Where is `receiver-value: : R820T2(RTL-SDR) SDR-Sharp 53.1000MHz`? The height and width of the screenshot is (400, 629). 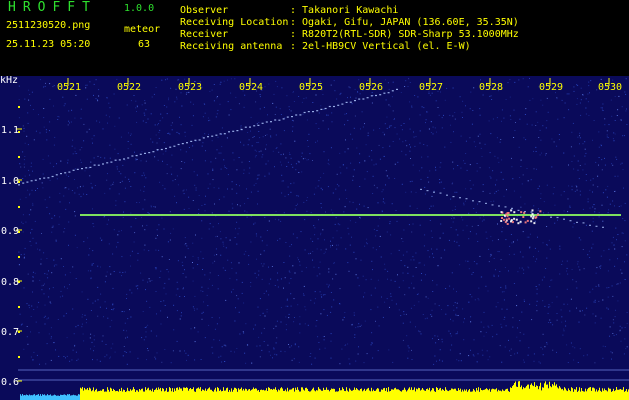 receiver-value: : R820T2(RTL-SDR) SDR-Sharp 53.1000MHz is located at coordinates (404, 34).